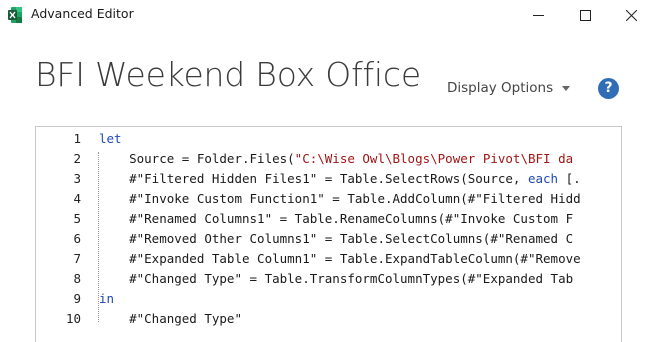 This screenshot has height=342, width=652. Describe the element at coordinates (77, 218) in the screenshot. I see `line-number: 5` at that location.